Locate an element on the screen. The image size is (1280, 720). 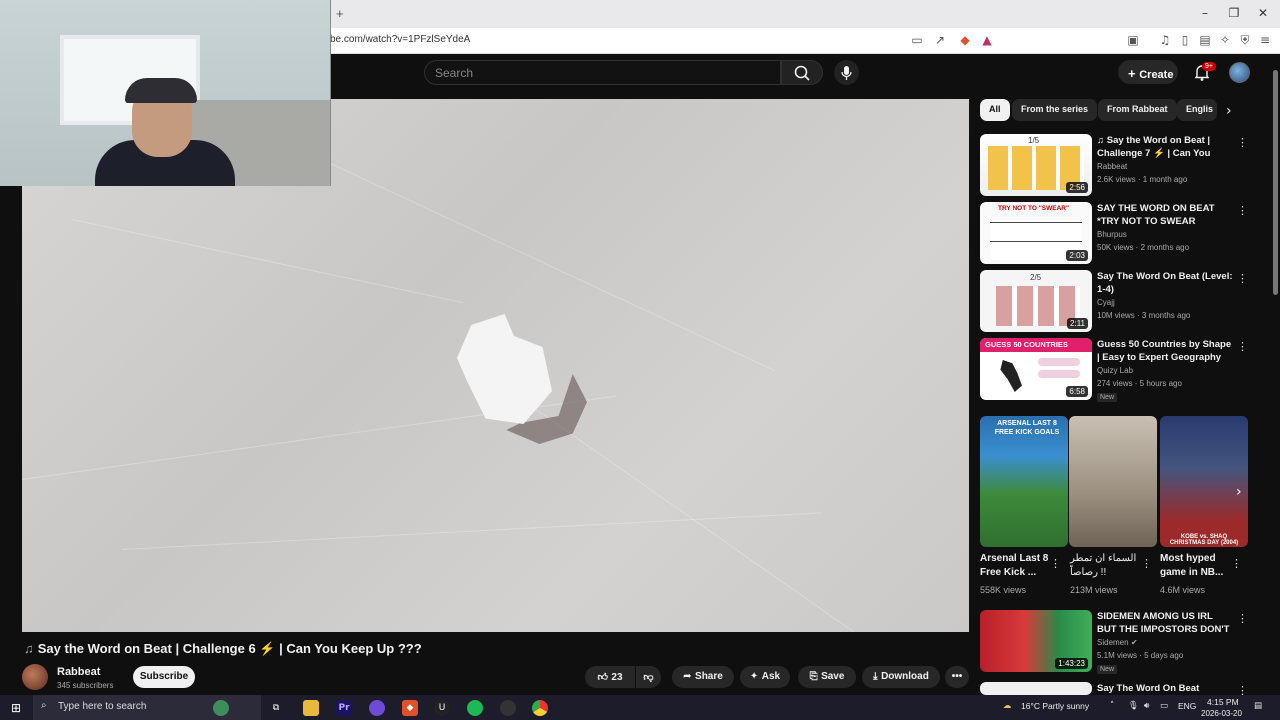
like-button: 👍︎ 23 is located at coordinates (610, 677).